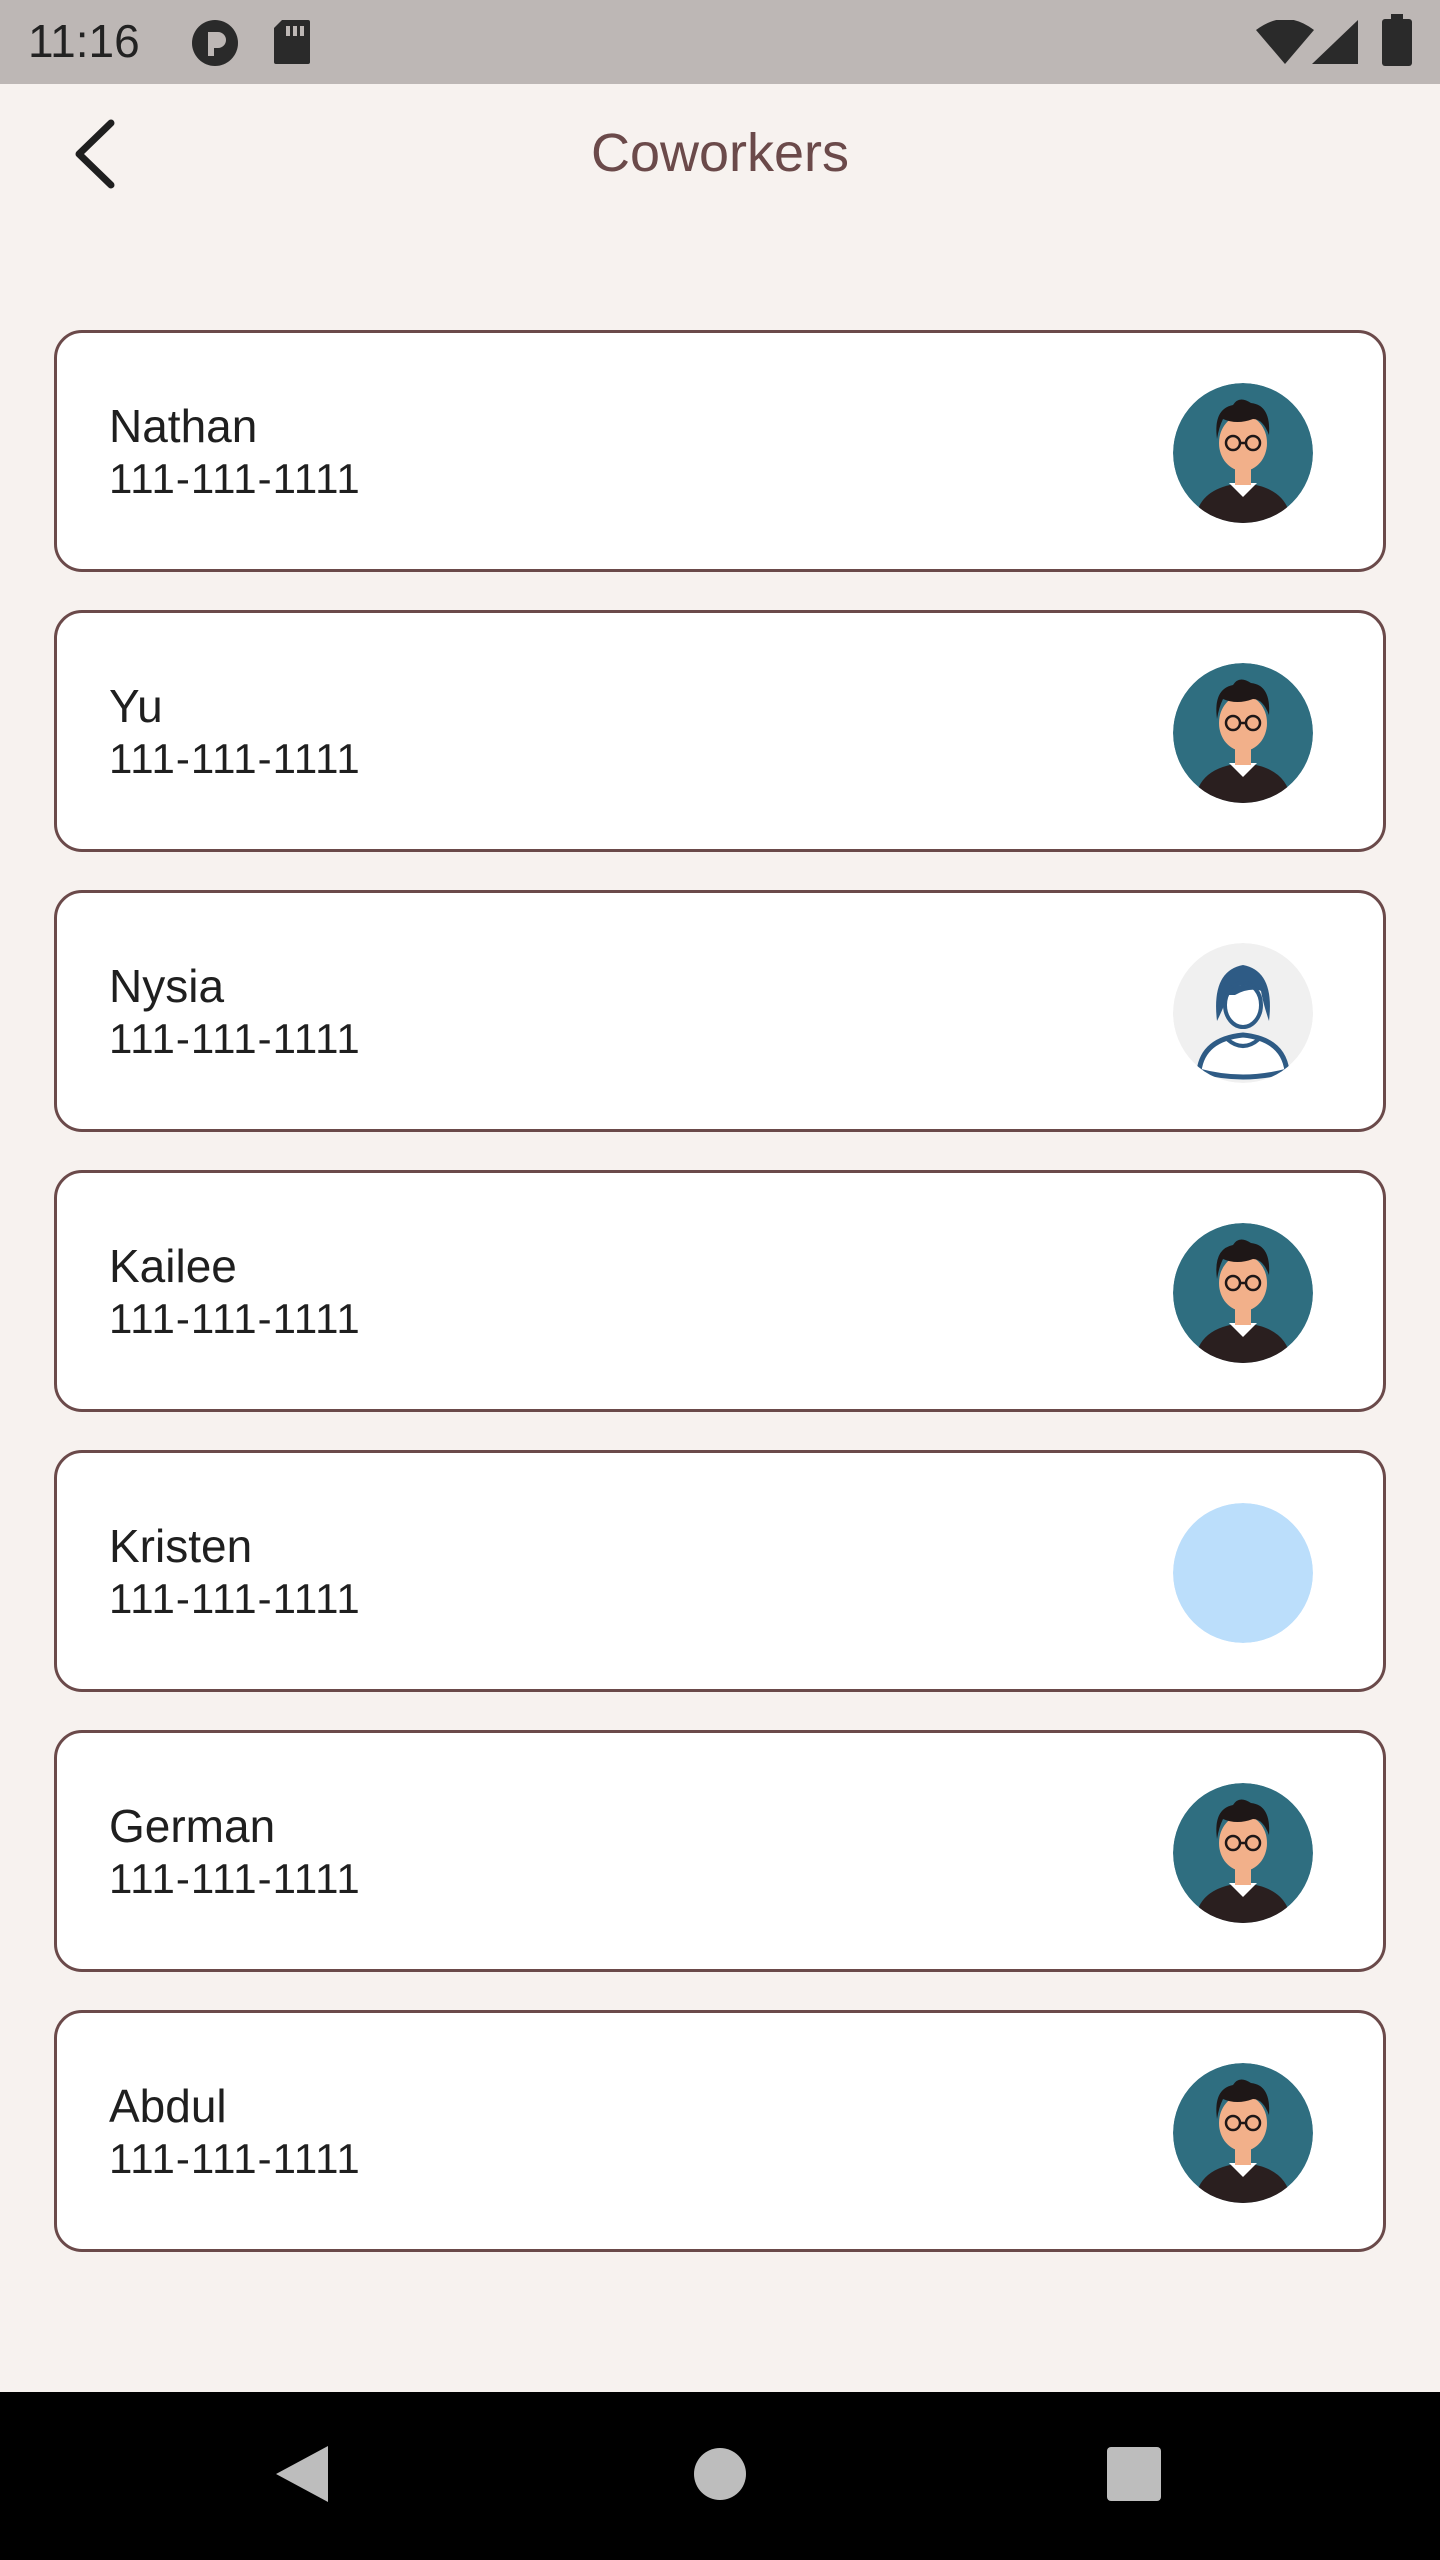 This screenshot has width=1440, height=2560. Describe the element at coordinates (167, 986) in the screenshot. I see `coworker-name: Nysia` at that location.